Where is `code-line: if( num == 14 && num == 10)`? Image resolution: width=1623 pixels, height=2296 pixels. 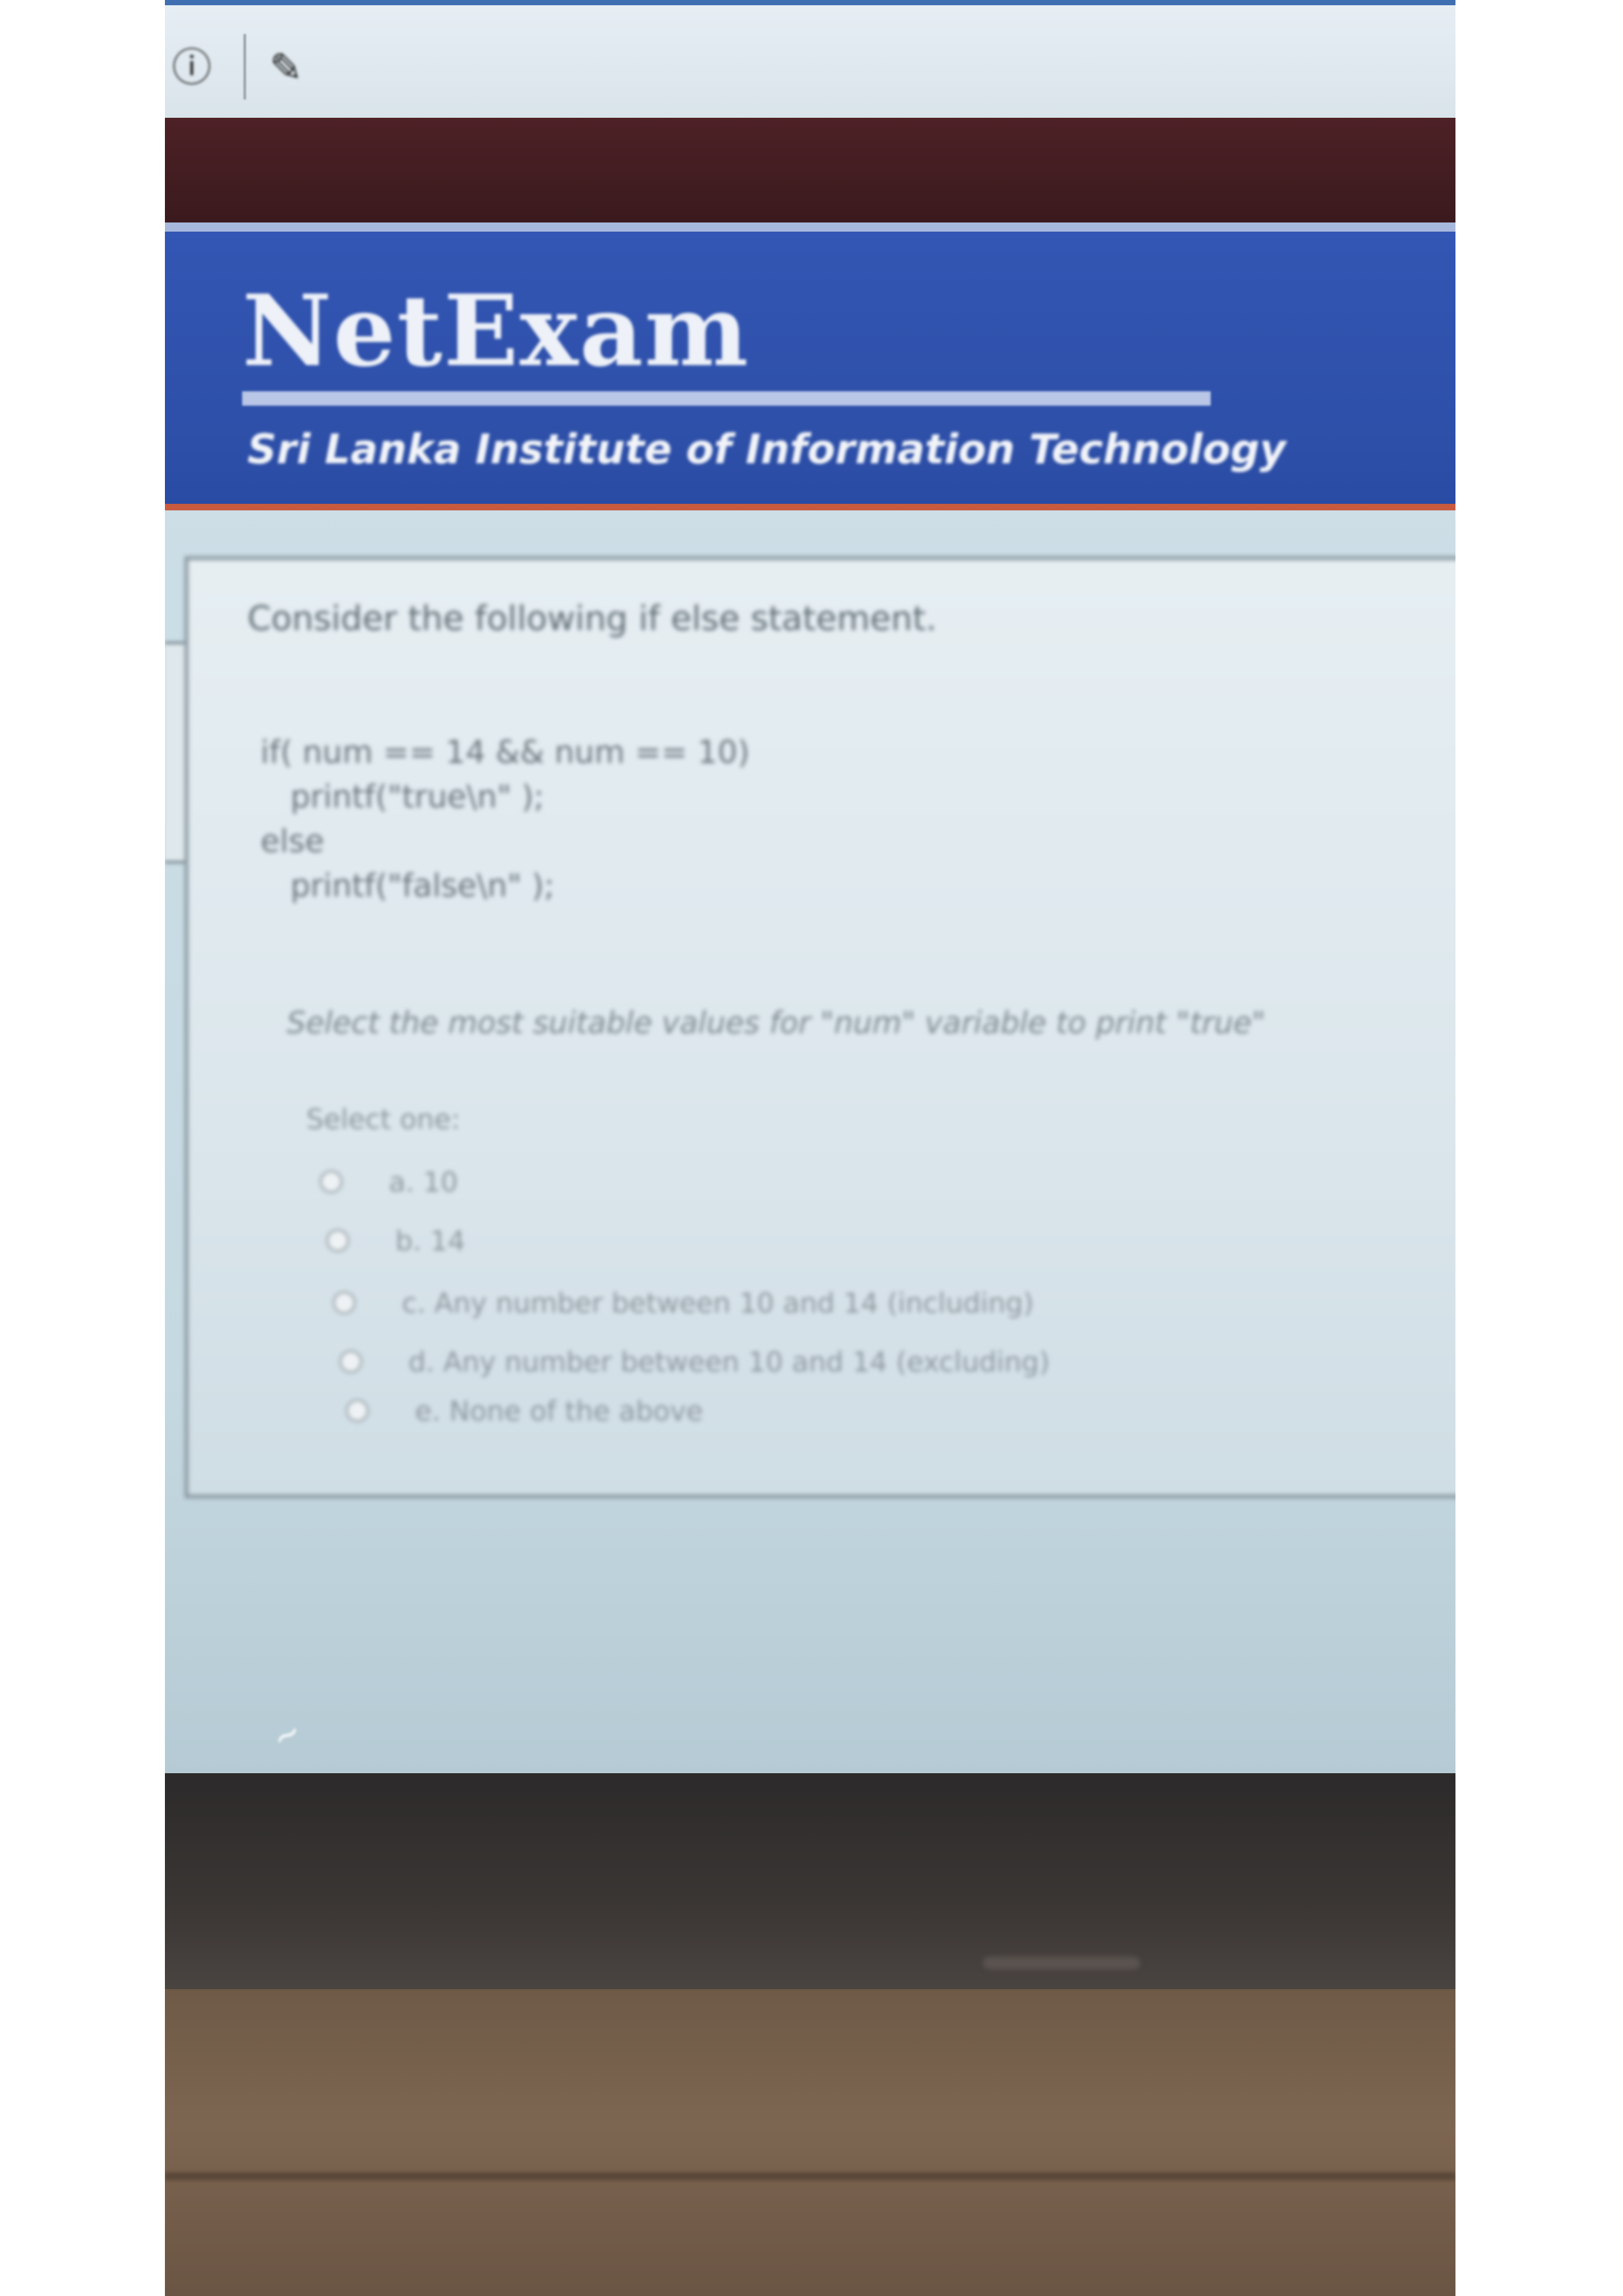
code-line: if( num == 14 && num == 10) is located at coordinates (505, 753).